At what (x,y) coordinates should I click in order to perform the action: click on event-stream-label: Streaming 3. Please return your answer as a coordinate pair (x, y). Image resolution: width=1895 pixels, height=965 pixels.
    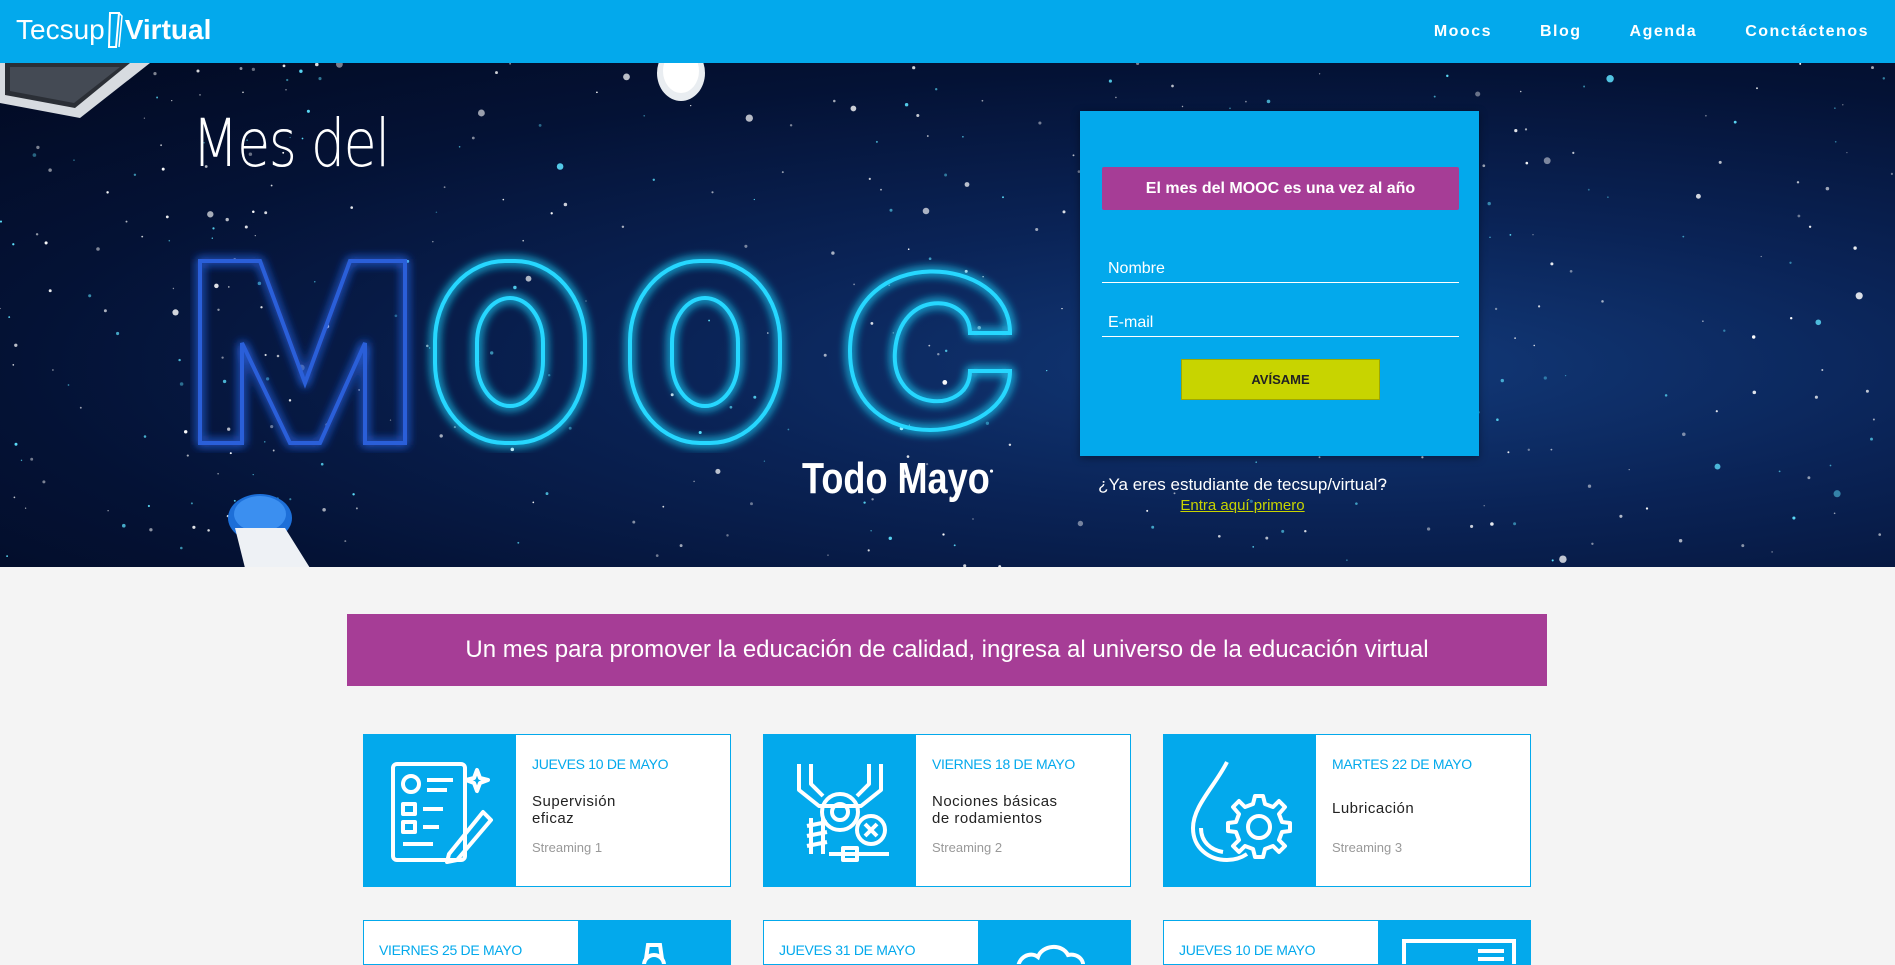
    Looking at the image, I should click on (1367, 847).